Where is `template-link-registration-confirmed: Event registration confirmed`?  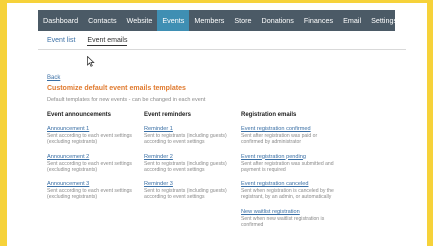 template-link-registration-confirmed: Event registration confirmed is located at coordinates (288, 129).